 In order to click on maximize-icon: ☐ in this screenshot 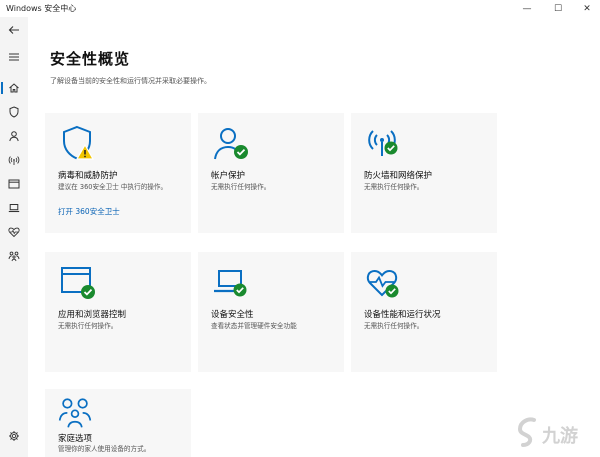, I will do `click(558, 8)`.